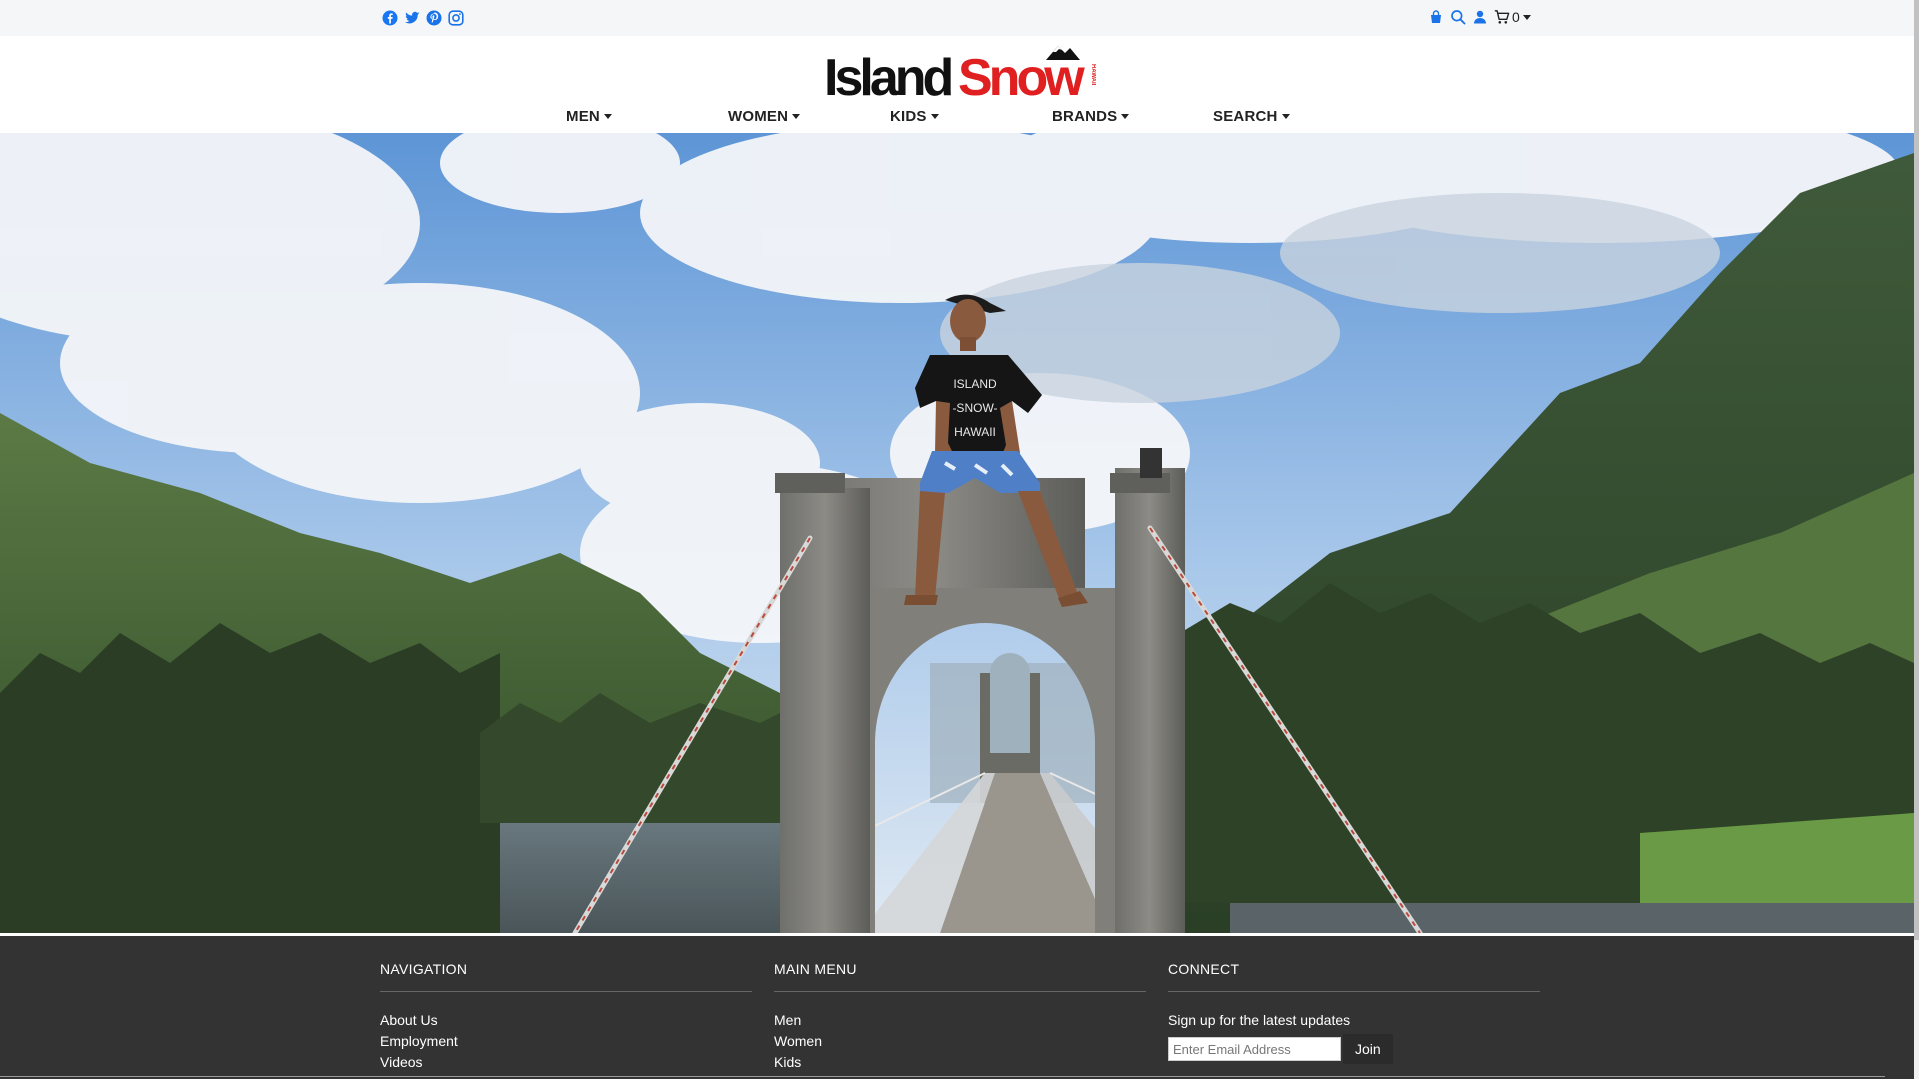  Describe the element at coordinates (960, 1062) in the screenshot. I see `footer-link-kids: Kids` at that location.